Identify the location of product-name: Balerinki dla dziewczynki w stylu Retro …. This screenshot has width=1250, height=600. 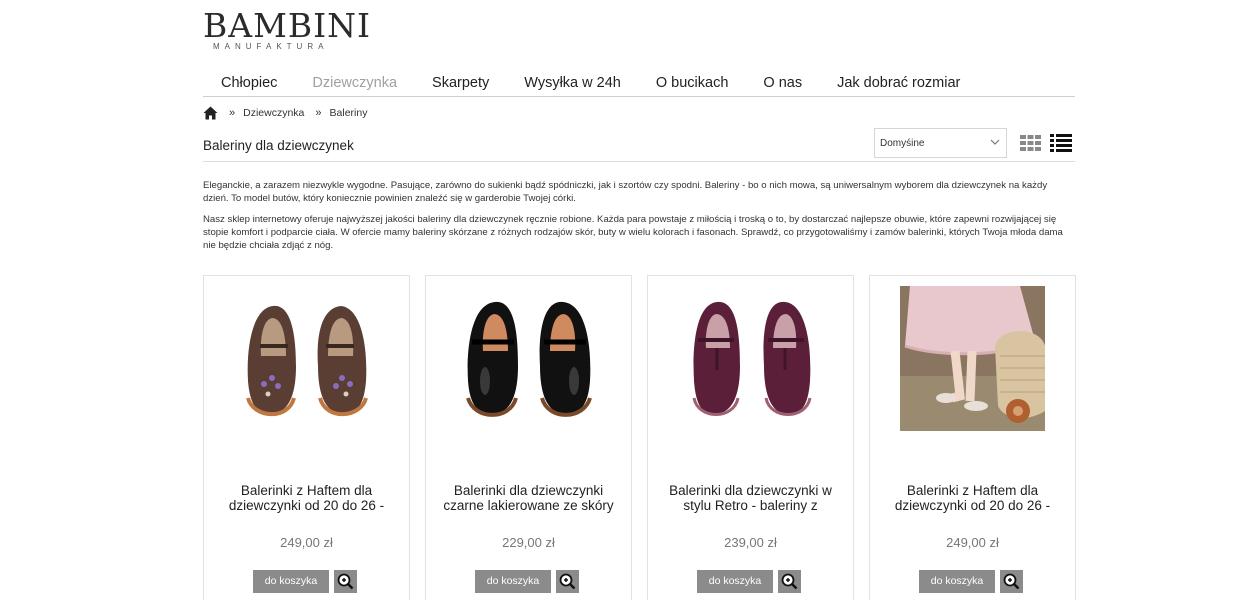
(750, 498).